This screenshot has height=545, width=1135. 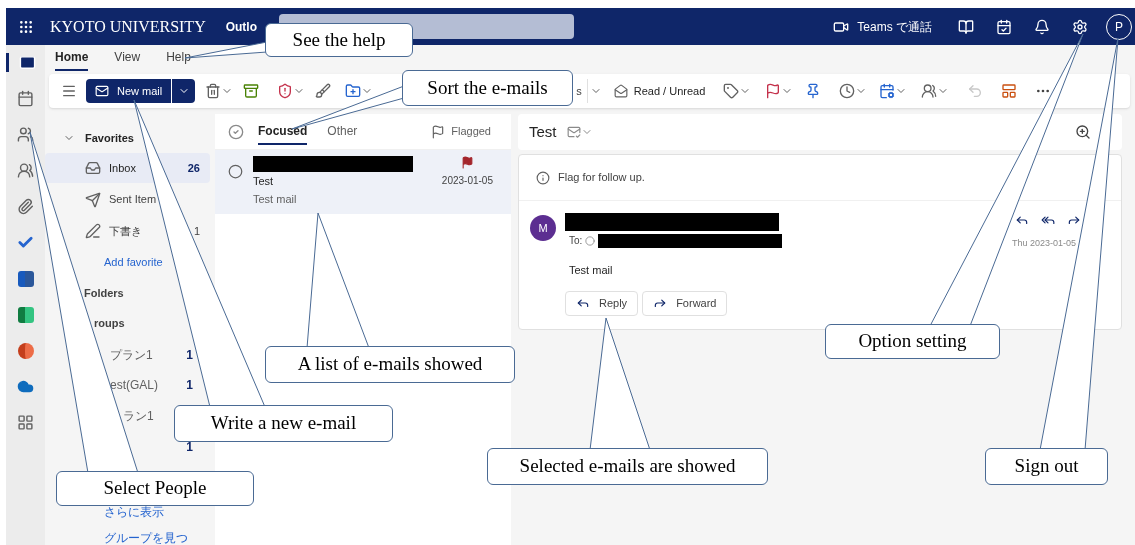 What do you see at coordinates (127, 231) in the screenshot?
I see `folder-item: 下書き 1` at bounding box center [127, 231].